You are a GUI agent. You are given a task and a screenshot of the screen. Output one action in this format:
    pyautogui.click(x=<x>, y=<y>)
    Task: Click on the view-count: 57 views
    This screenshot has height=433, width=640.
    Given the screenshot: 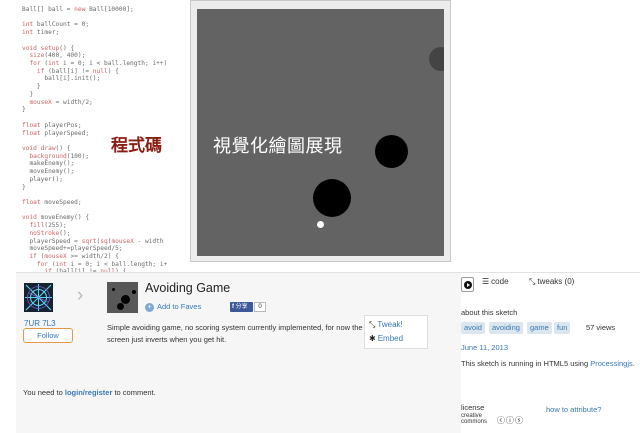 What is the action you would take?
    pyautogui.click(x=601, y=327)
    